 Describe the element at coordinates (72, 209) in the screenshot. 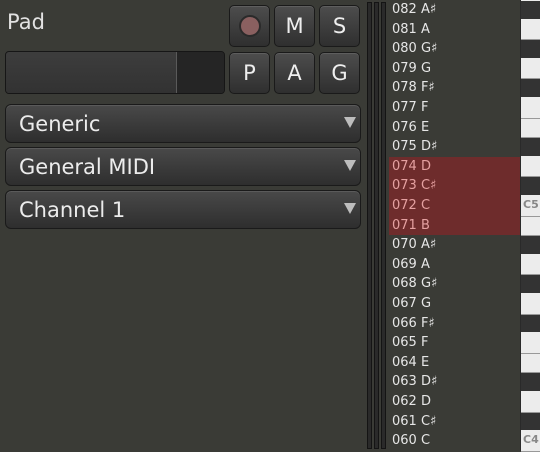

I see `channel-dropdown-label: Channel 1` at that location.